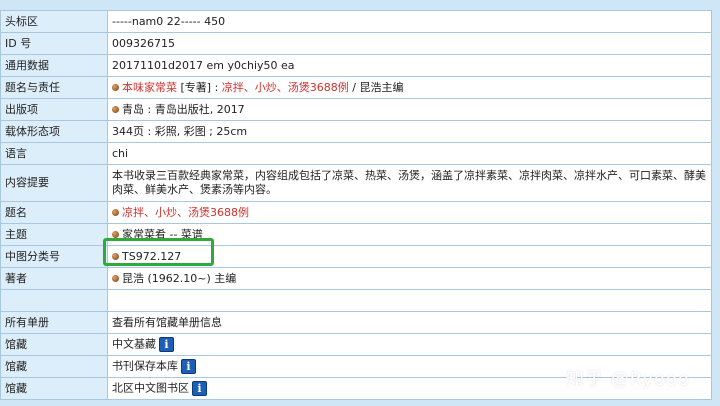 The width and height of the screenshot is (720, 406). Describe the element at coordinates (409, 43) in the screenshot. I see `field-value: 009326715` at that location.